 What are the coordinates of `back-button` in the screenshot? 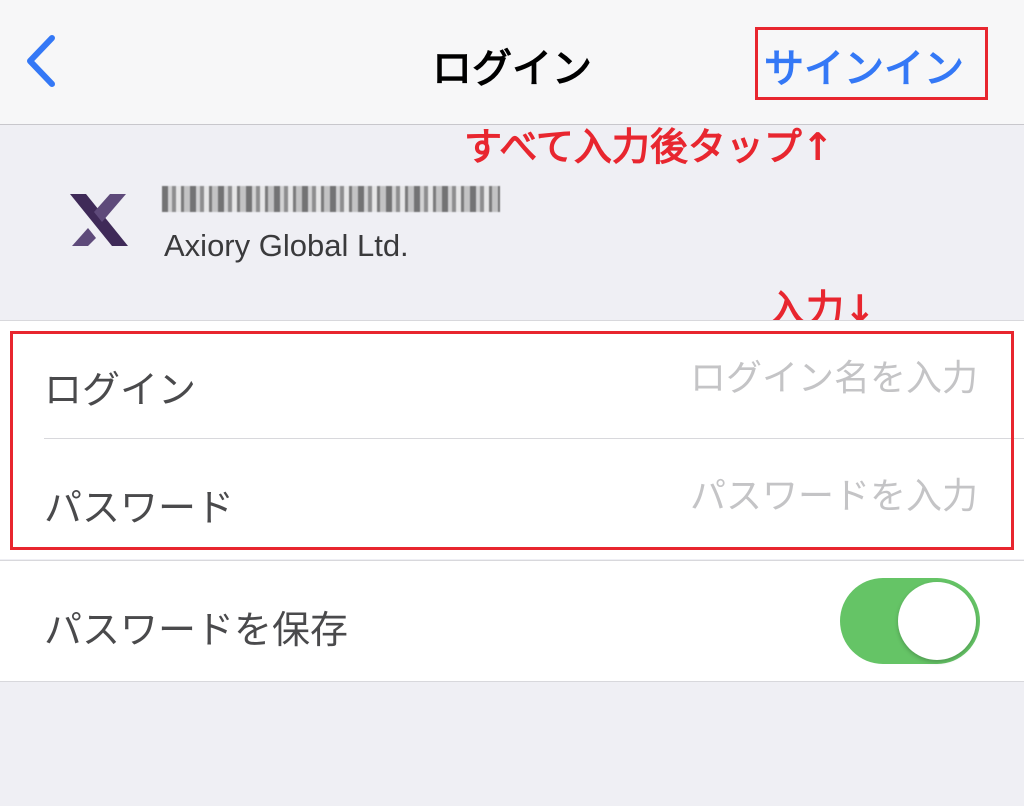 It's located at (43, 62).